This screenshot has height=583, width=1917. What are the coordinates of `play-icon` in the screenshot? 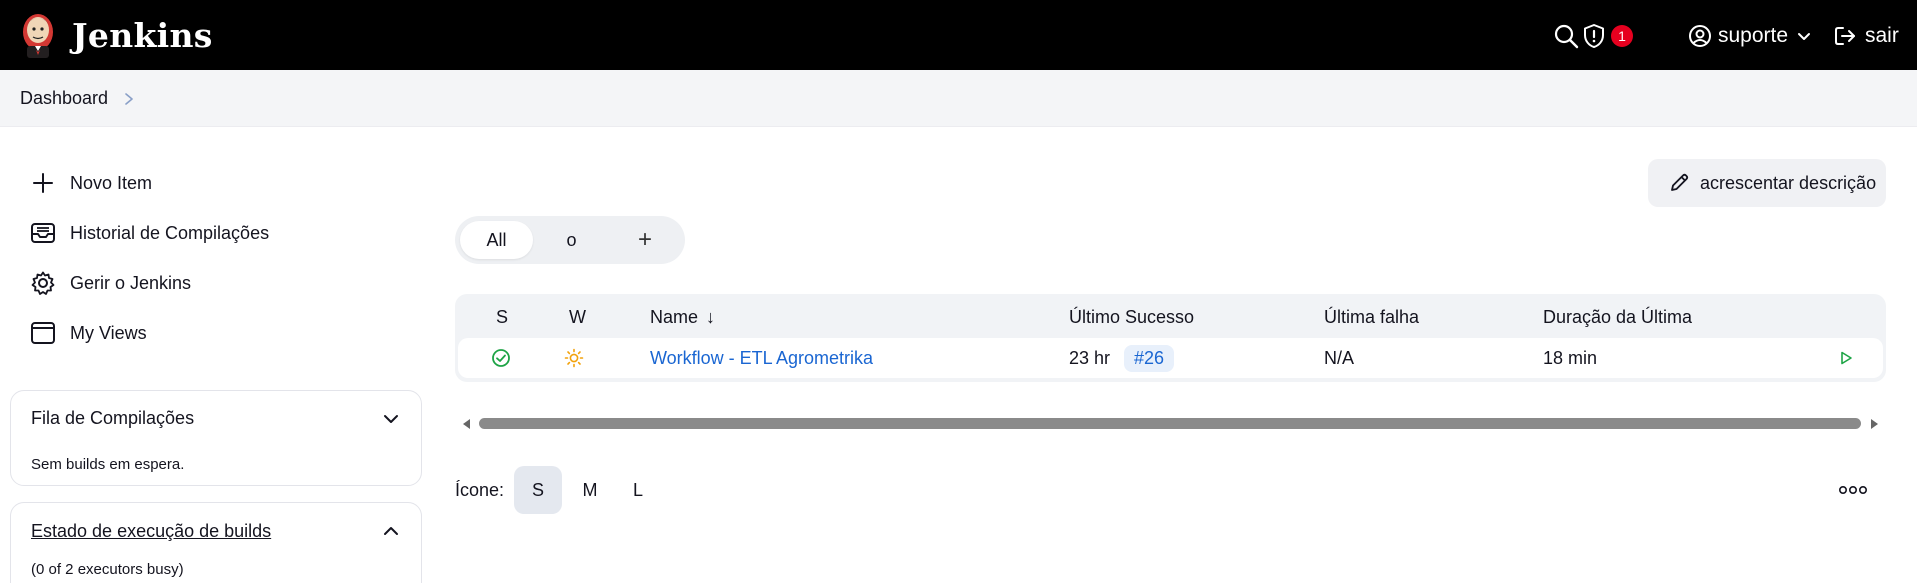 It's located at (1846, 358).